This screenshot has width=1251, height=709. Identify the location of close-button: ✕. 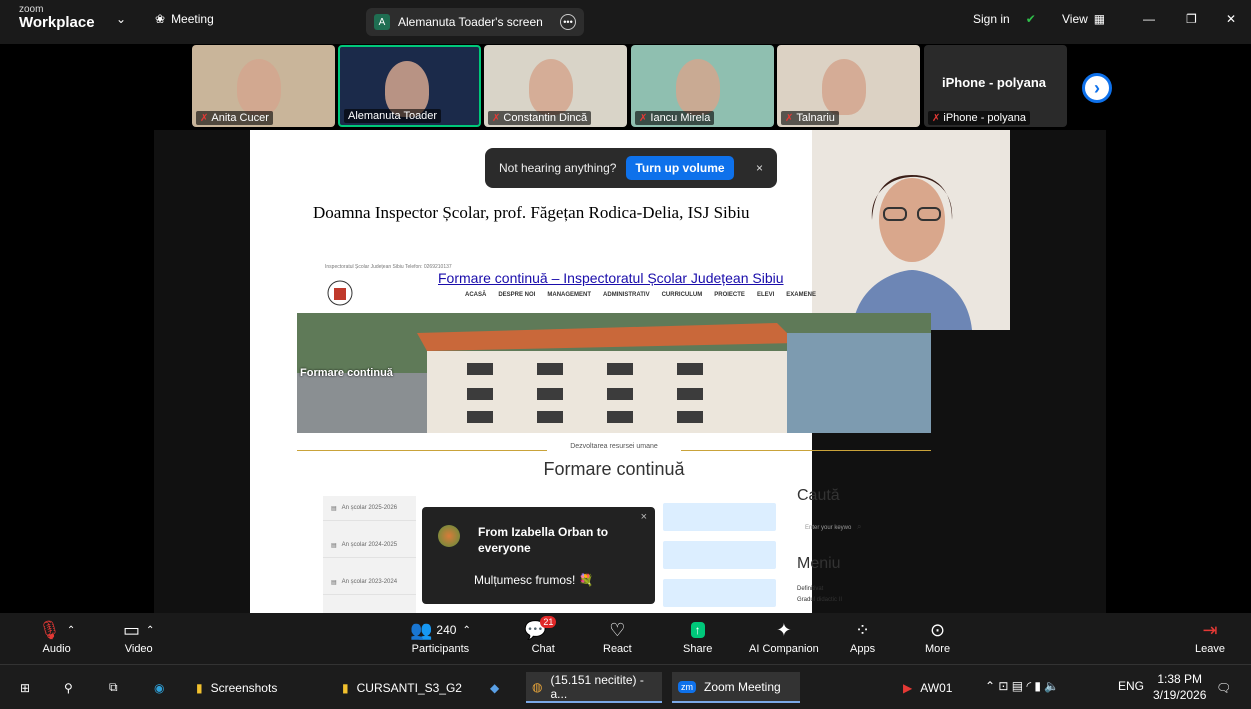
(1231, 19).